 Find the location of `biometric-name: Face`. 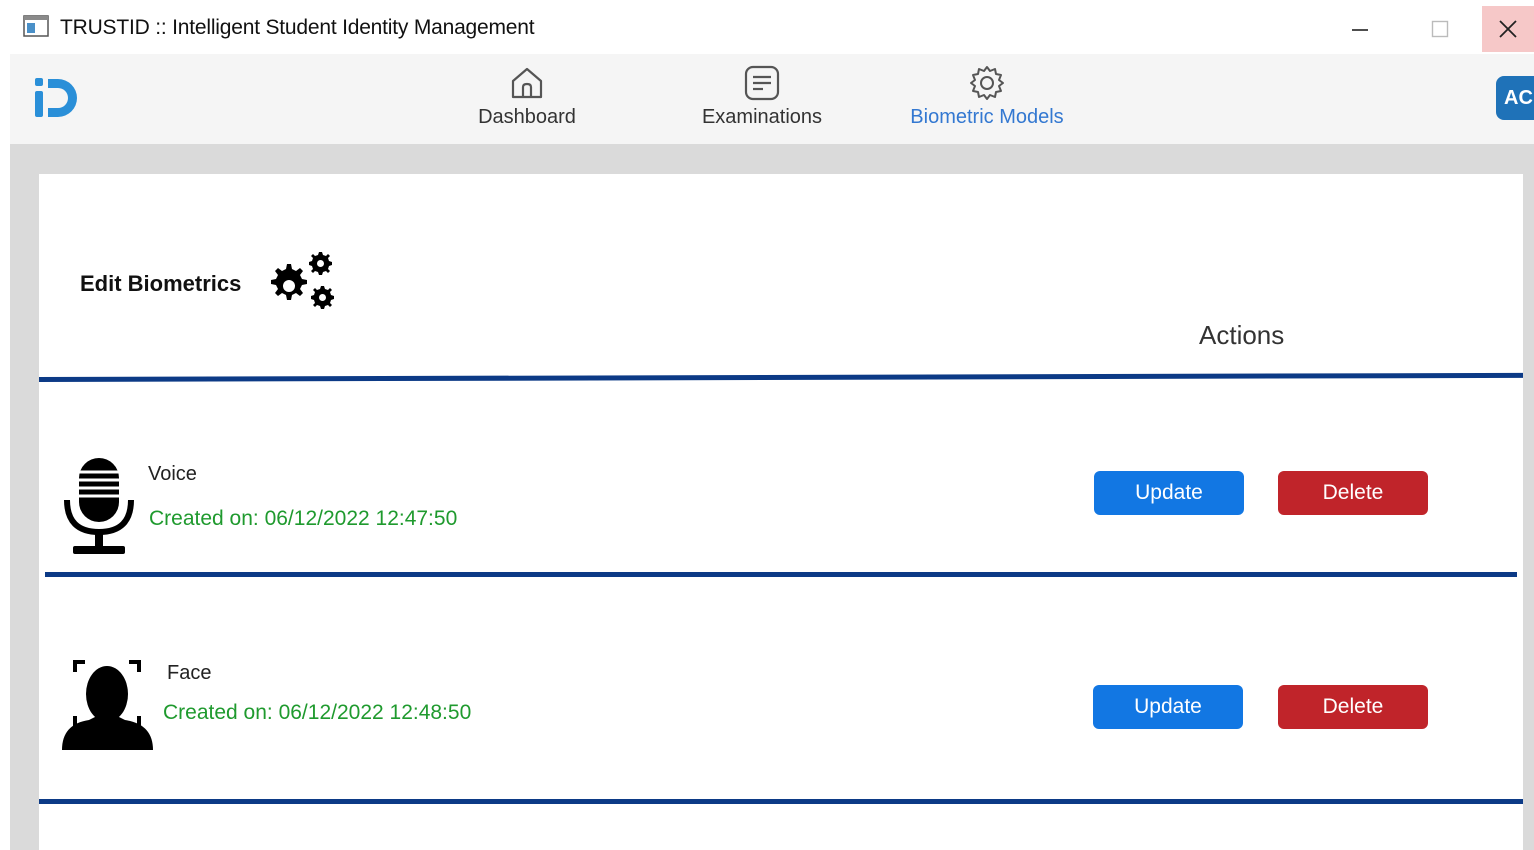

biometric-name: Face is located at coordinates (189, 673).